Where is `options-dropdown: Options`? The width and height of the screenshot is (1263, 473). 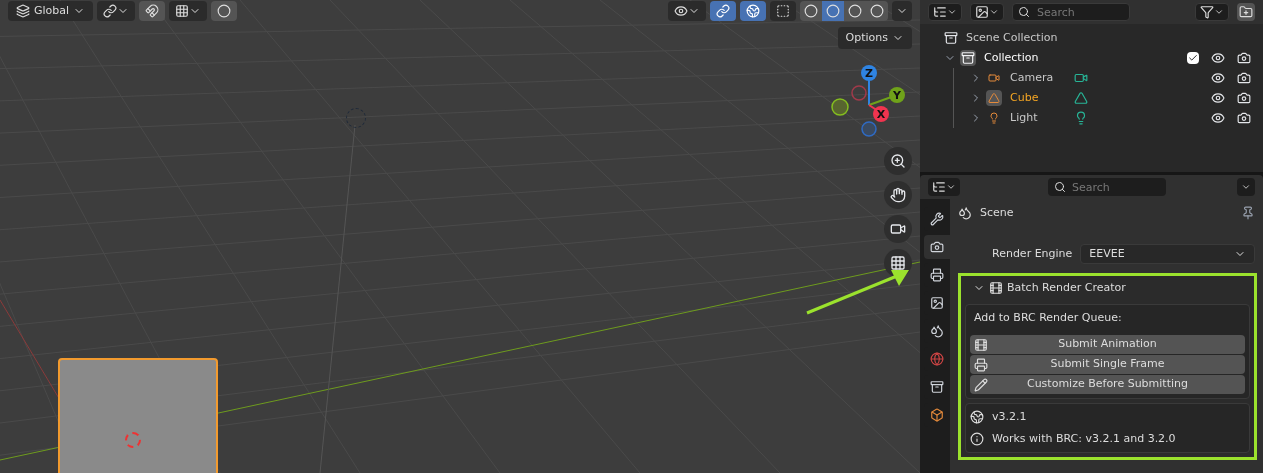 options-dropdown: Options is located at coordinates (874, 38).